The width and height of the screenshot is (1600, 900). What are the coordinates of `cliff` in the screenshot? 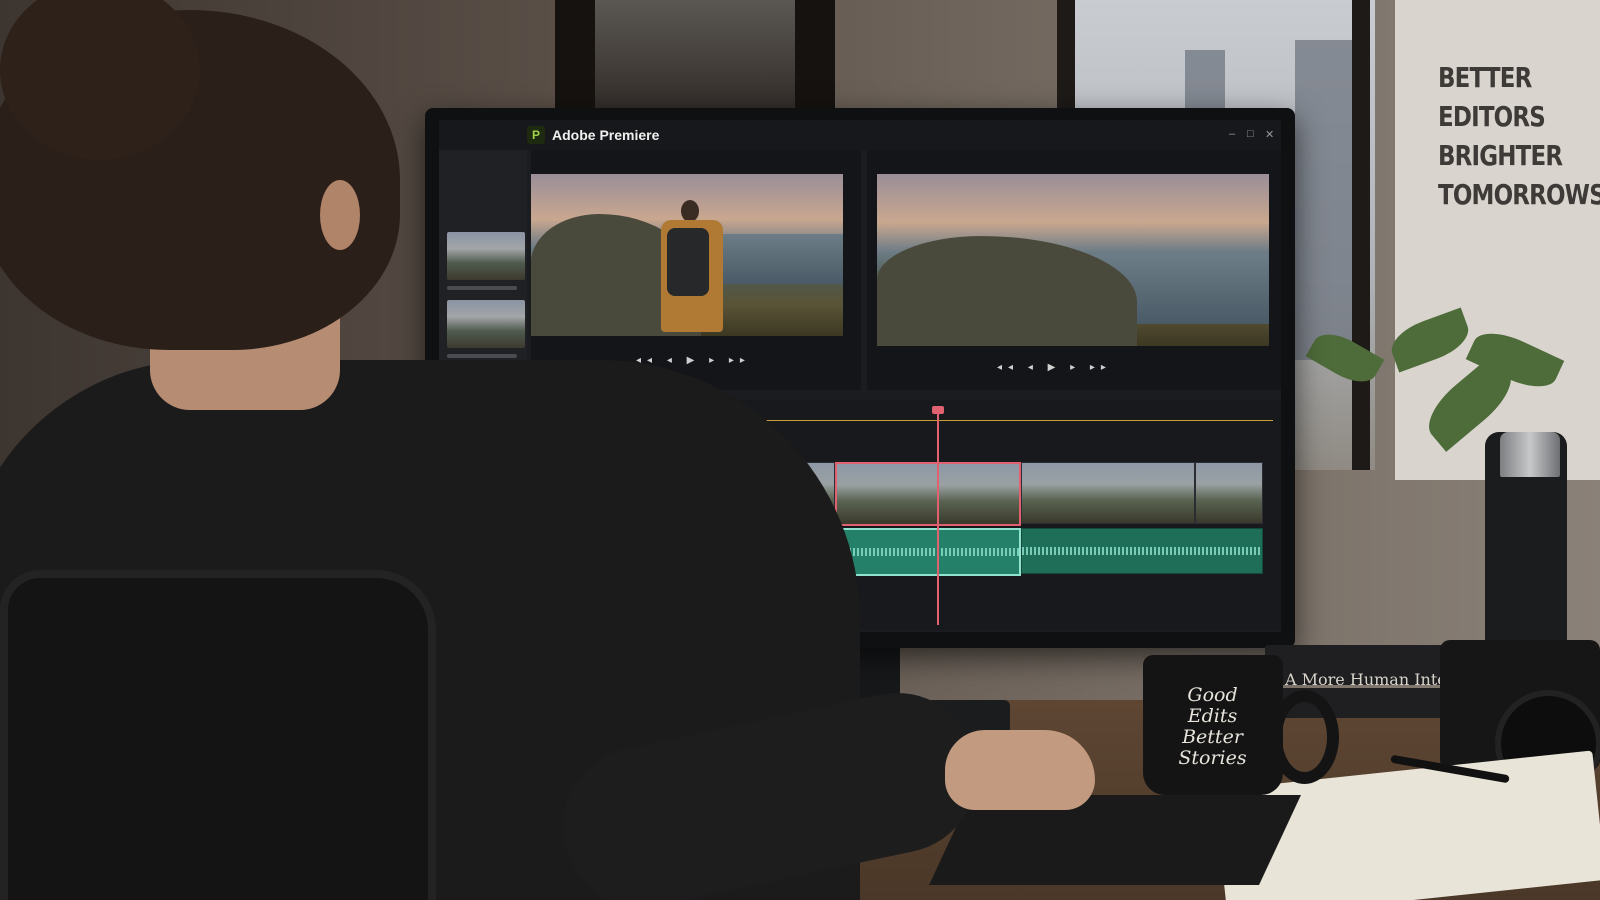 It's located at (1007, 291).